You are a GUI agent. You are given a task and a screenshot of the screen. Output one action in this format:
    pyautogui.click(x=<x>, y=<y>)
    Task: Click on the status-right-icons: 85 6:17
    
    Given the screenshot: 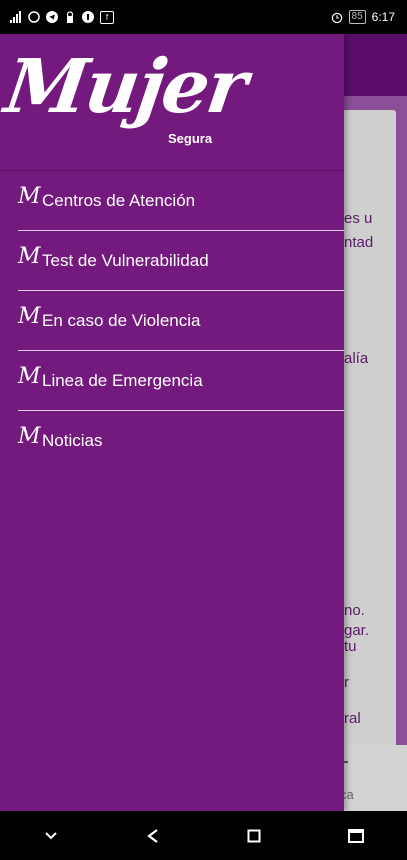 What is the action you would take?
    pyautogui.click(x=363, y=17)
    